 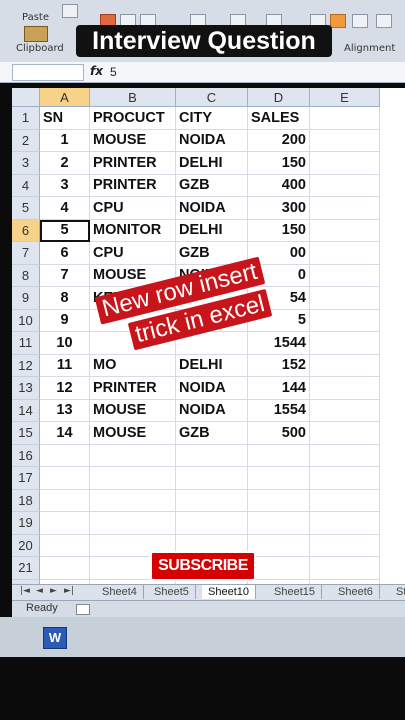 What do you see at coordinates (65, 163) in the screenshot?
I see `cell-a3: 2` at bounding box center [65, 163].